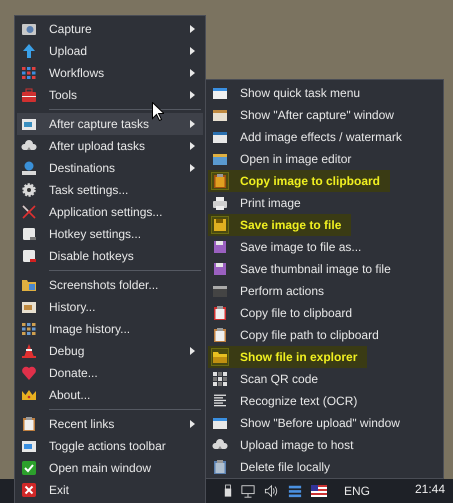 Image resolution: width=453 pixels, height=503 pixels. I want to click on menu-item: After upload tasks, so click(110, 146).